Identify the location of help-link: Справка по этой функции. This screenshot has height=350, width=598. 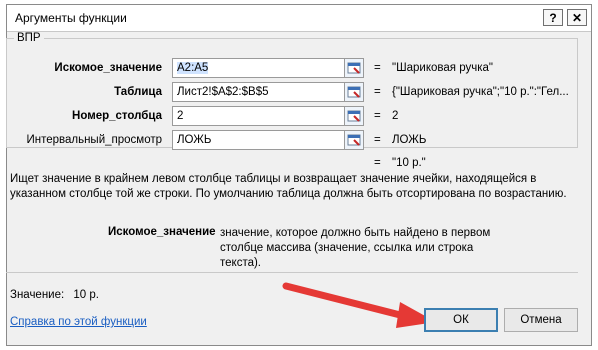
(78, 322).